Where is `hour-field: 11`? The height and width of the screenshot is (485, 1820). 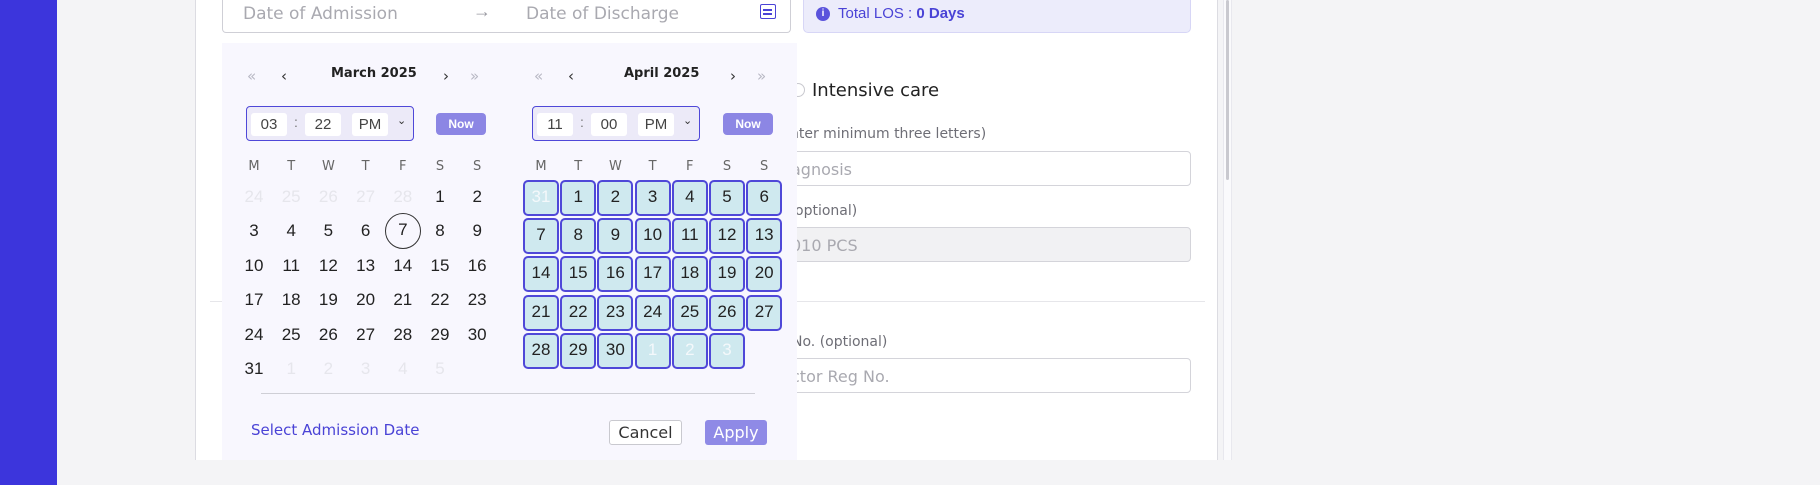
hour-field: 11 is located at coordinates (555, 124).